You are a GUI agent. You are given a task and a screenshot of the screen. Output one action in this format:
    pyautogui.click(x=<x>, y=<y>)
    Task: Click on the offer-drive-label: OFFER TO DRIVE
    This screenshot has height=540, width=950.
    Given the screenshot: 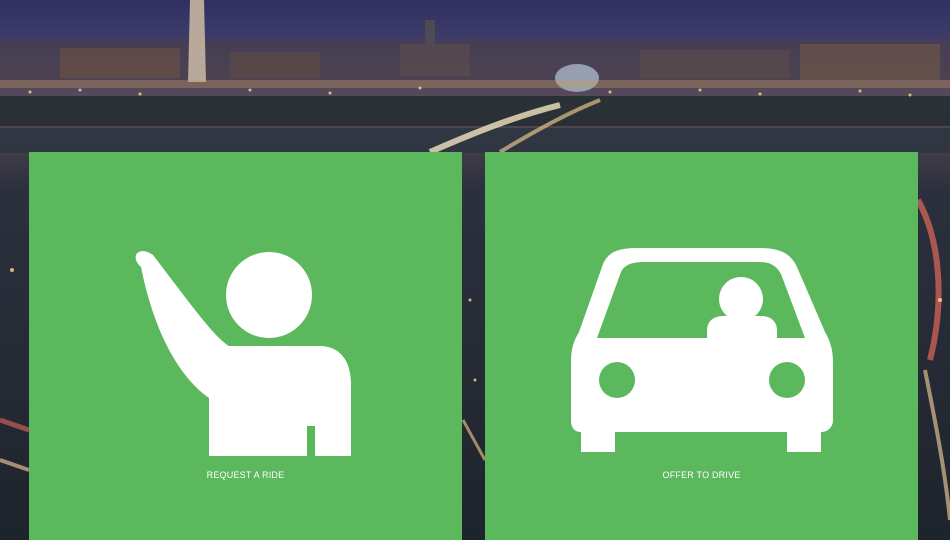 What is the action you would take?
    pyautogui.click(x=701, y=475)
    